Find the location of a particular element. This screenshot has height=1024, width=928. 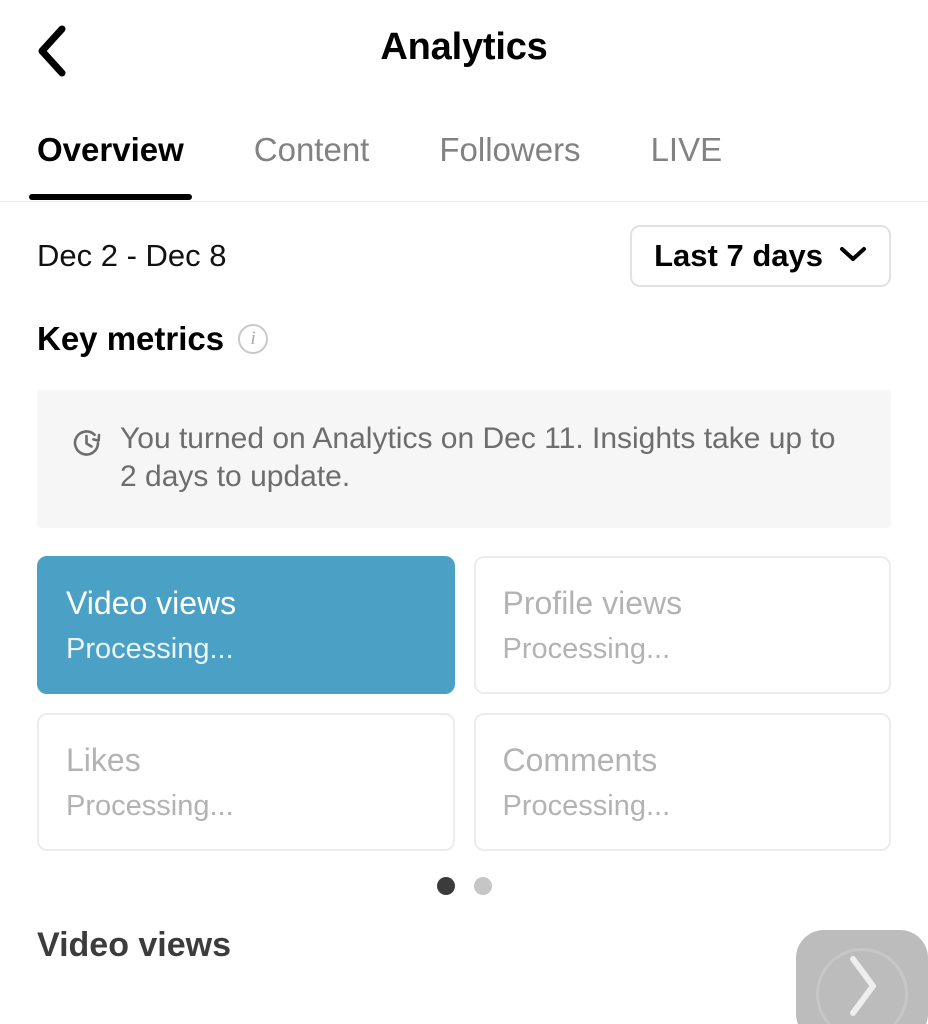

tab-followers: Followers is located at coordinates (509, 150).